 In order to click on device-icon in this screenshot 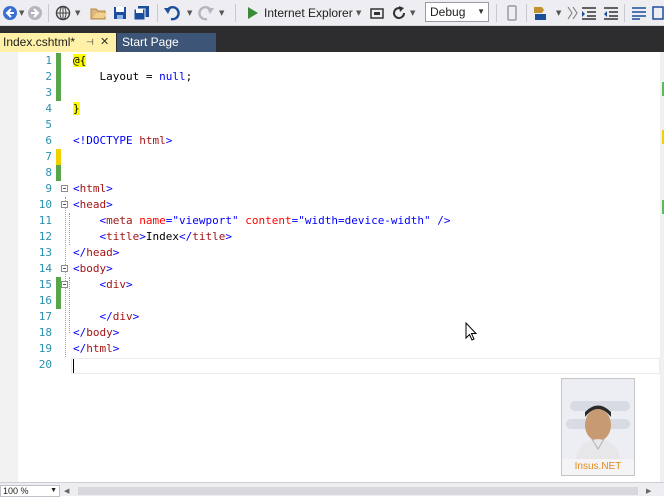, I will do `click(512, 13)`.